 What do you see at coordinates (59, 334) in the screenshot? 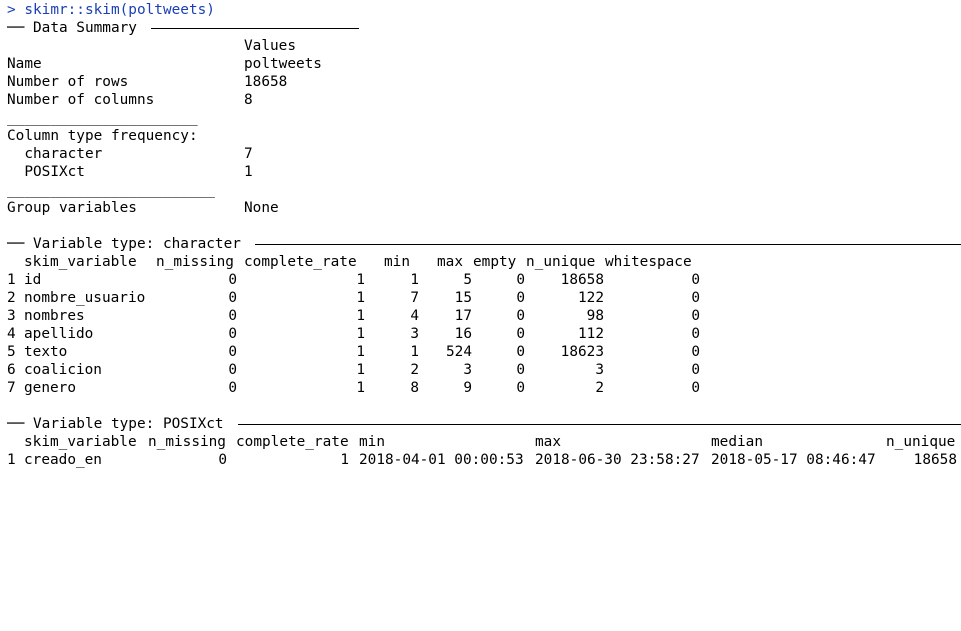
I see `skim-variable: apellido` at bounding box center [59, 334].